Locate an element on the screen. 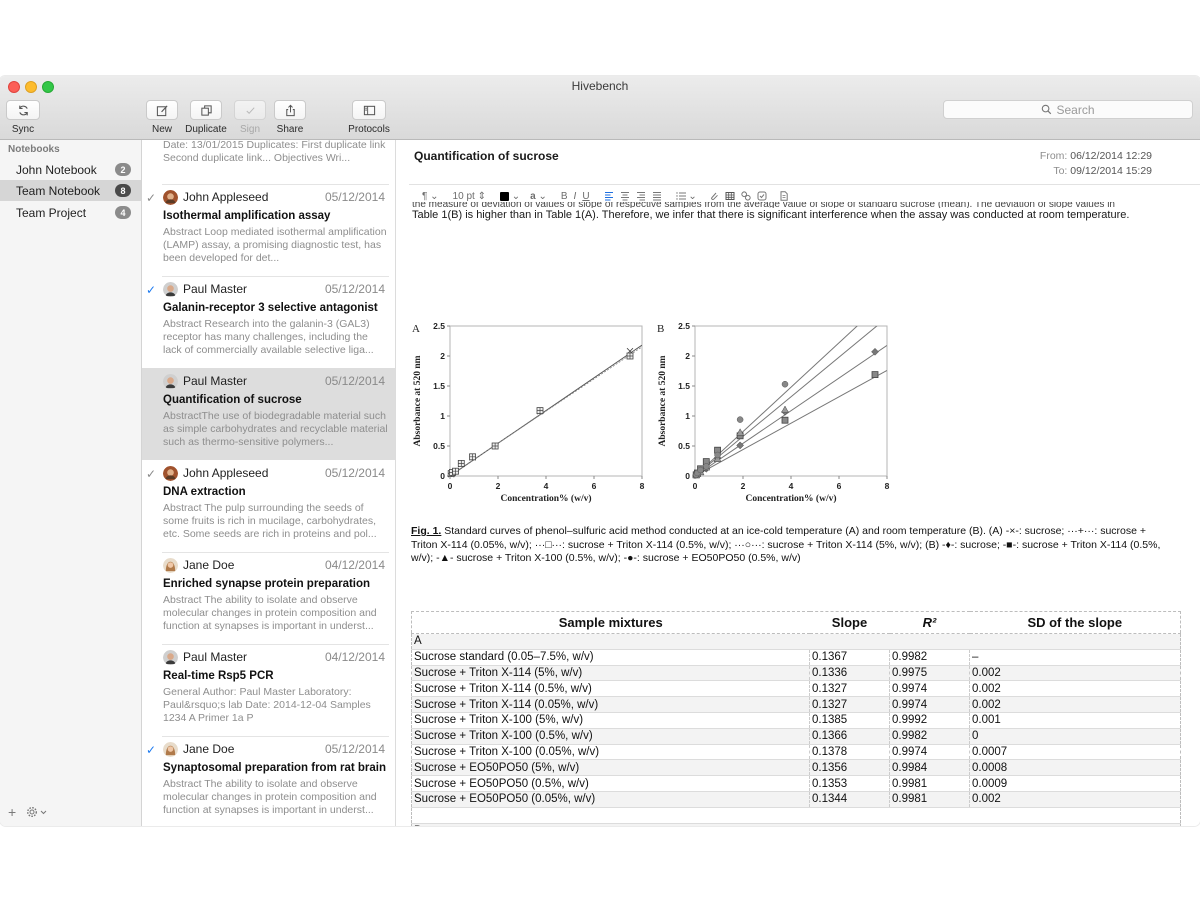  slope-cell: 0.1356 is located at coordinates (849, 768).